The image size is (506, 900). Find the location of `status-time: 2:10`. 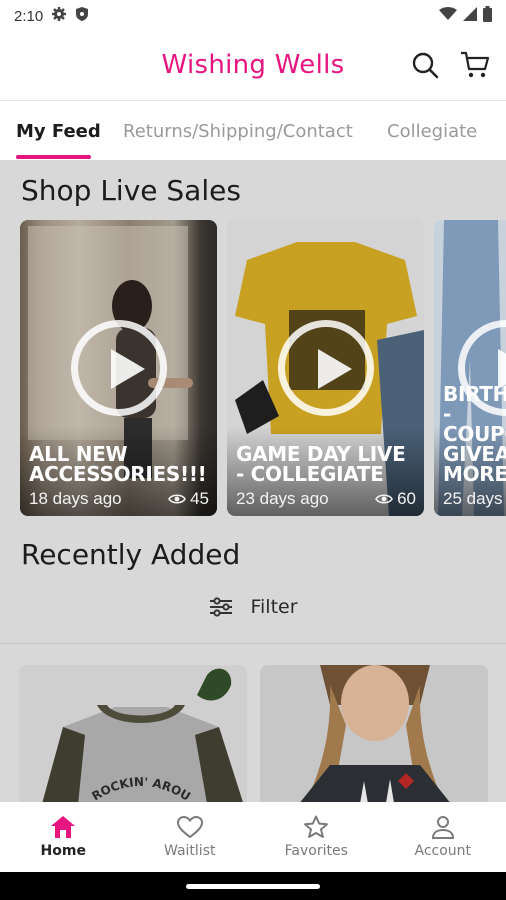

status-time: 2:10 is located at coordinates (29, 16).